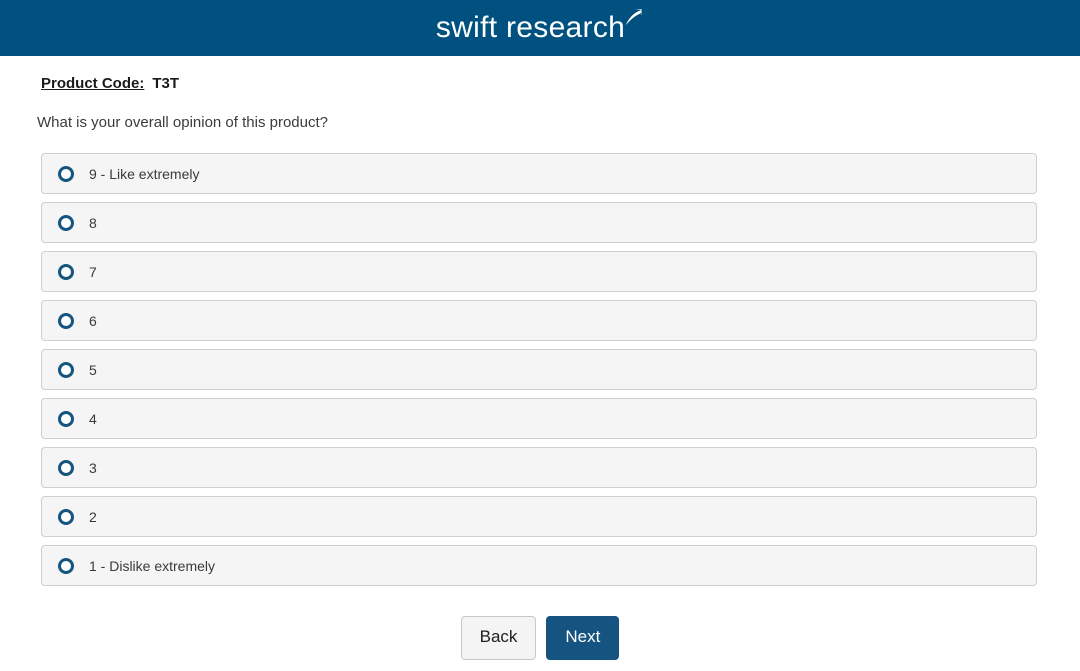 This screenshot has width=1080, height=671. What do you see at coordinates (93, 320) in the screenshot?
I see `option-label: 6` at bounding box center [93, 320].